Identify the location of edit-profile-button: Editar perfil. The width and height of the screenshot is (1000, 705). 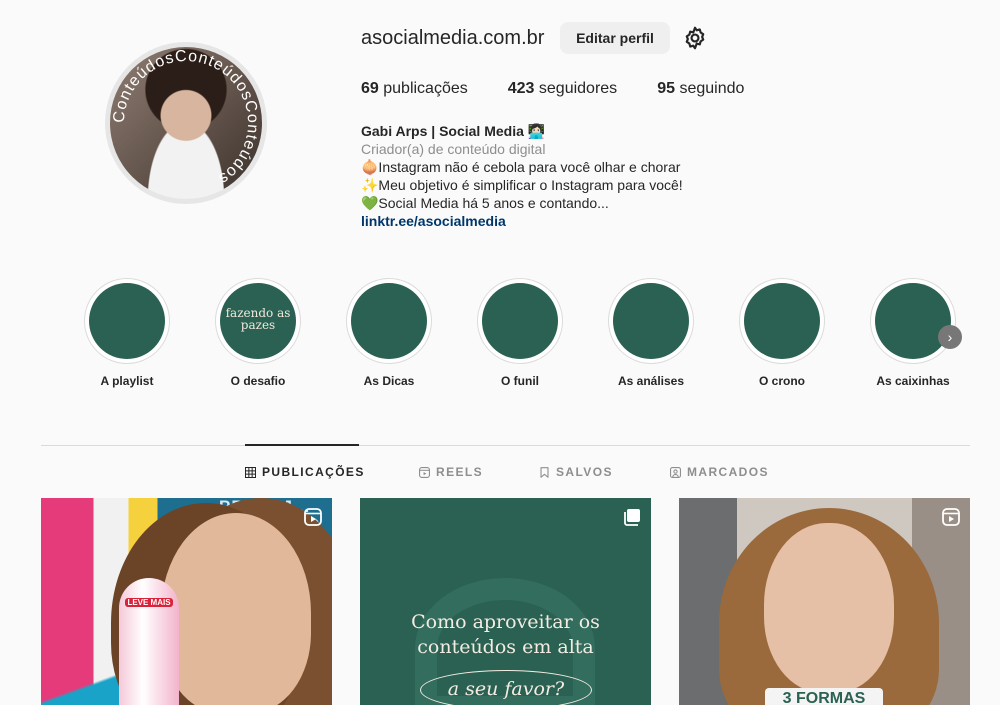
(615, 38).